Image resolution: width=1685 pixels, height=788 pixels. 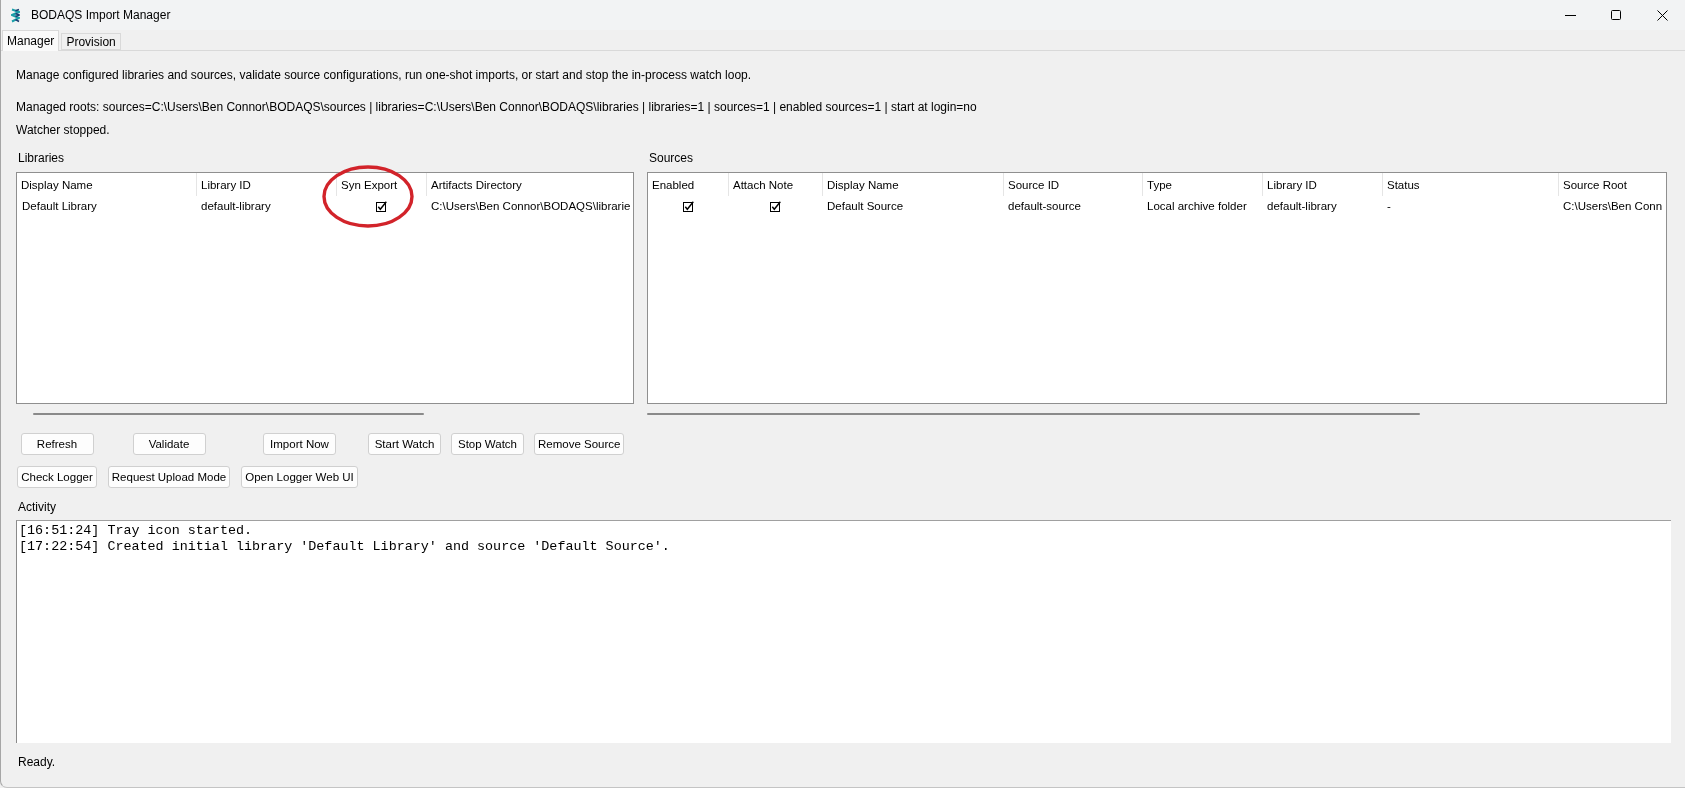 I want to click on table-cell: C:\Users\Ben Connor\BODAQS\librarie, so click(x=531, y=206).